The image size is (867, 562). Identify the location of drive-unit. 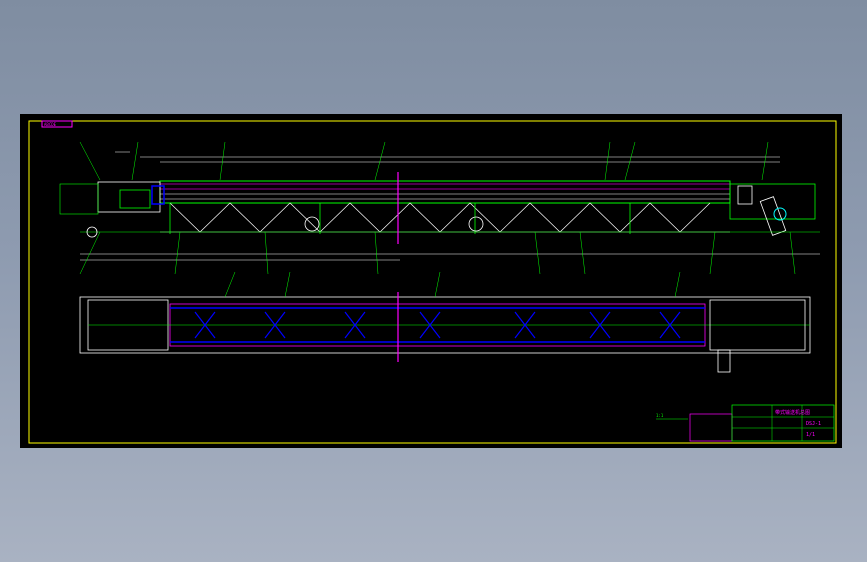
(773, 216).